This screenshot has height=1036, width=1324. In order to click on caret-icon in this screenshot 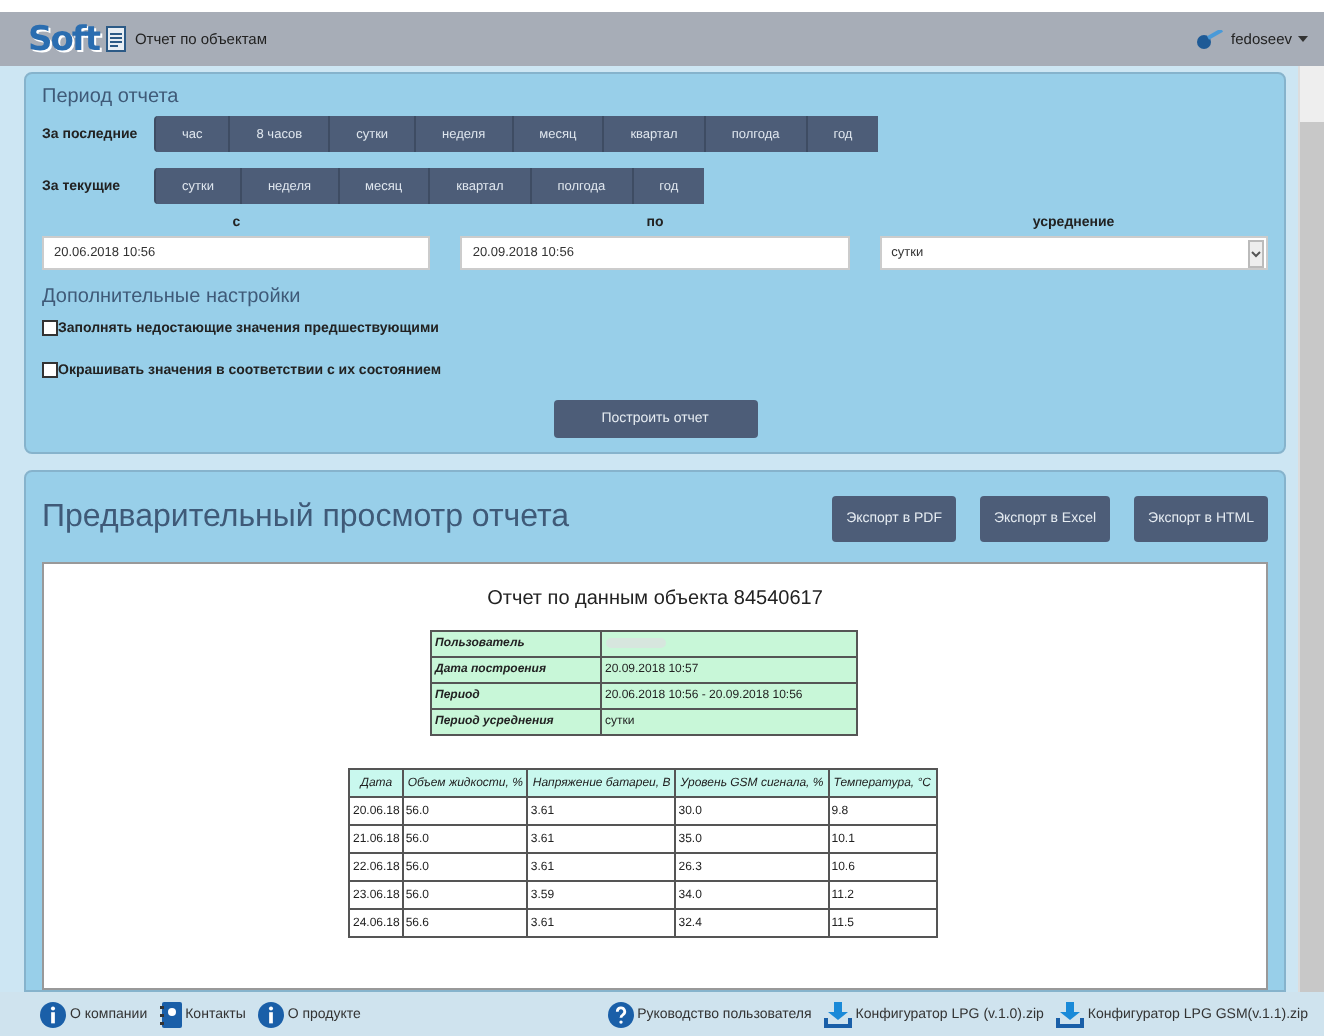, I will do `click(1303, 39)`.